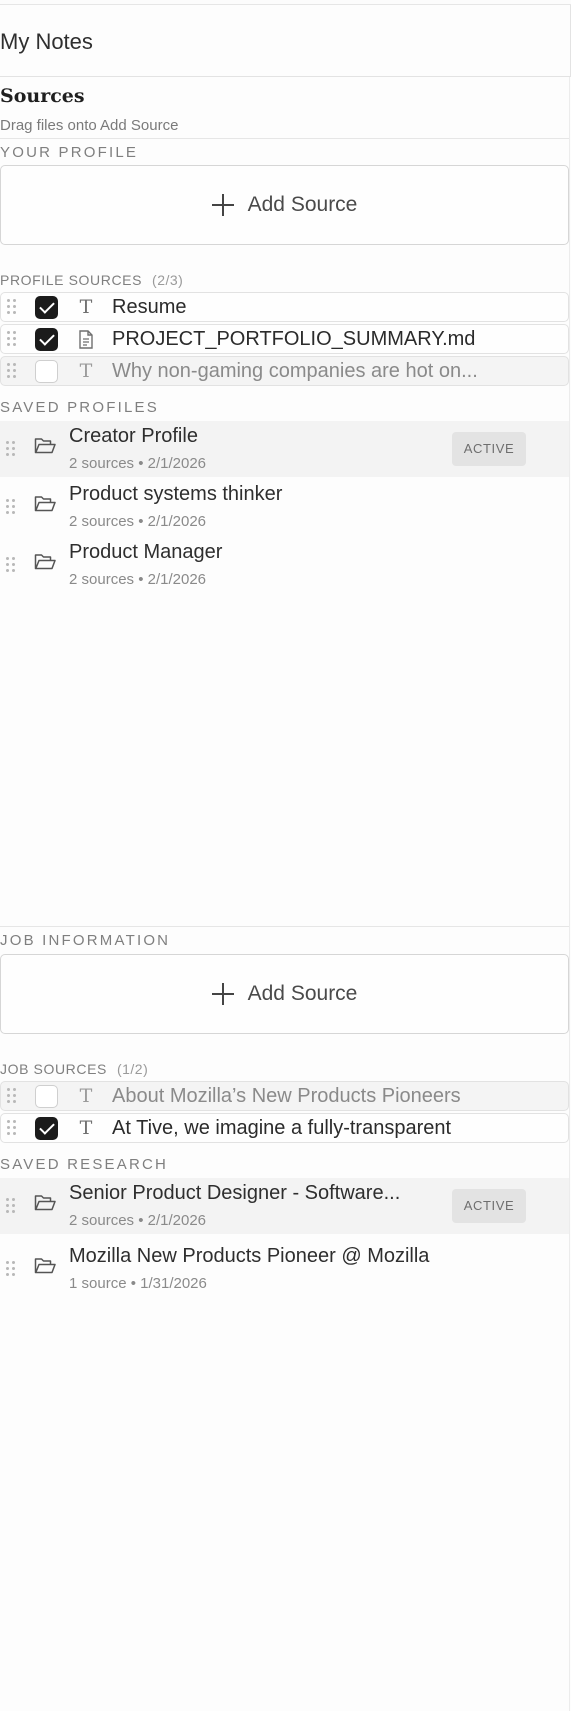  I want to click on profile-sources-title: PROFILE SOURCES, so click(71, 280).